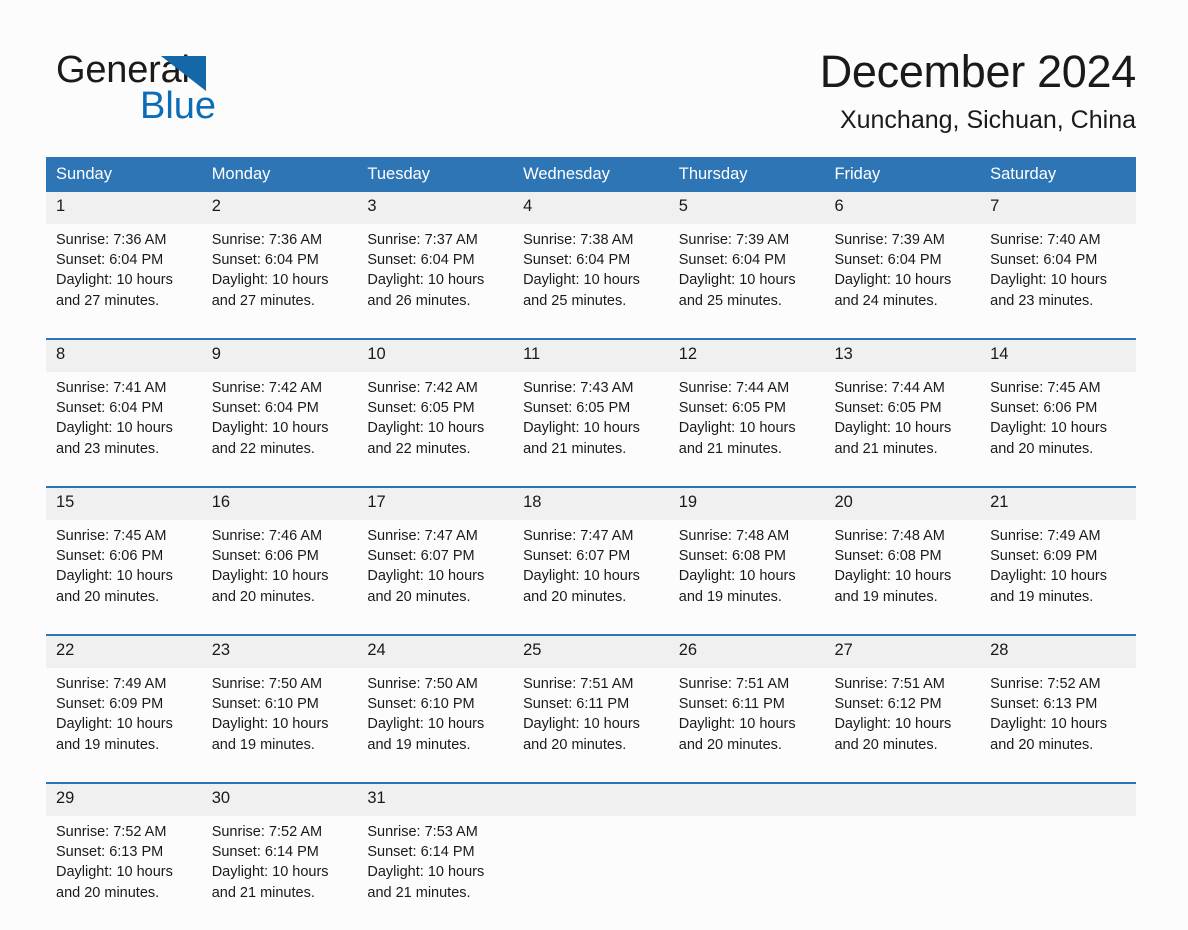  Describe the element at coordinates (902, 652) in the screenshot. I see `day-number: 27` at that location.